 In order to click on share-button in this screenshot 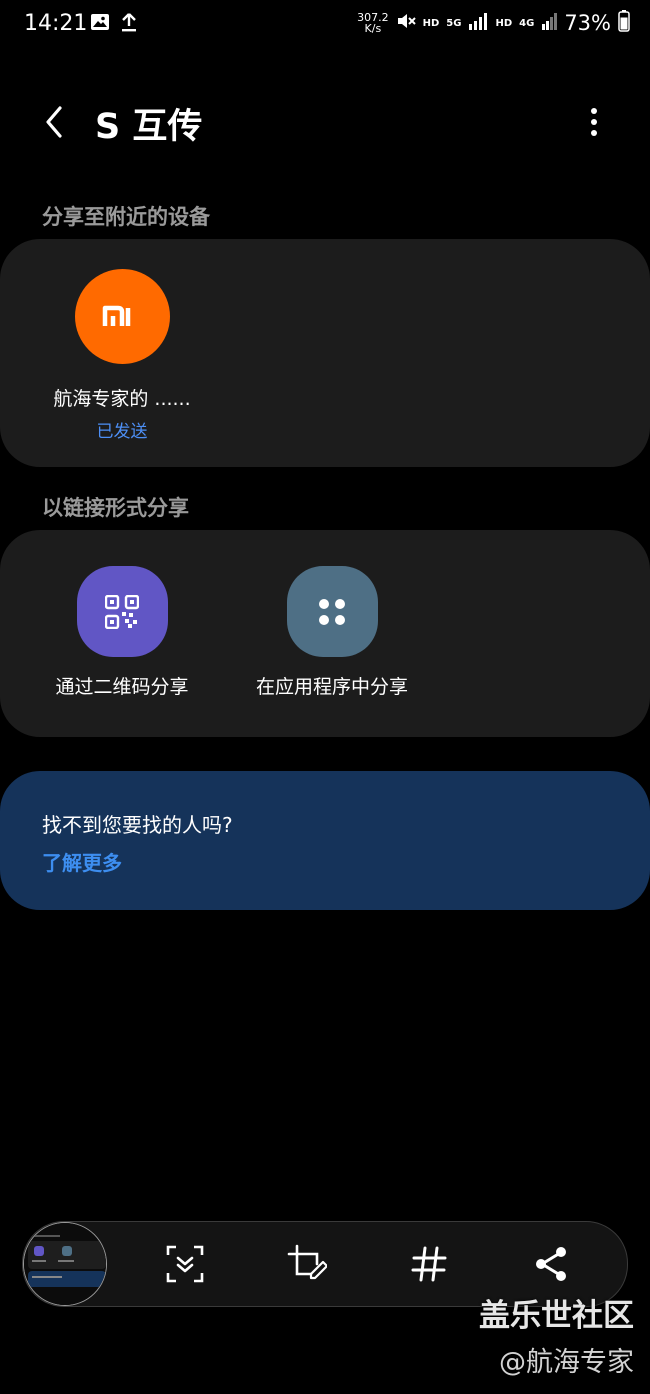, I will do `click(551, 1264)`.